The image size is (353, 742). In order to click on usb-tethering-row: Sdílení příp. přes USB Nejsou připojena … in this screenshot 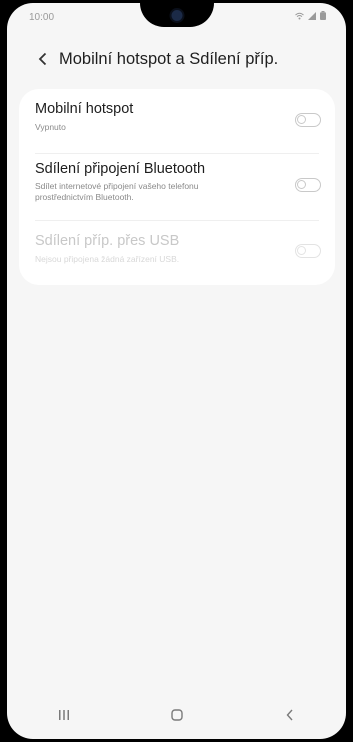, I will do `click(177, 253)`.